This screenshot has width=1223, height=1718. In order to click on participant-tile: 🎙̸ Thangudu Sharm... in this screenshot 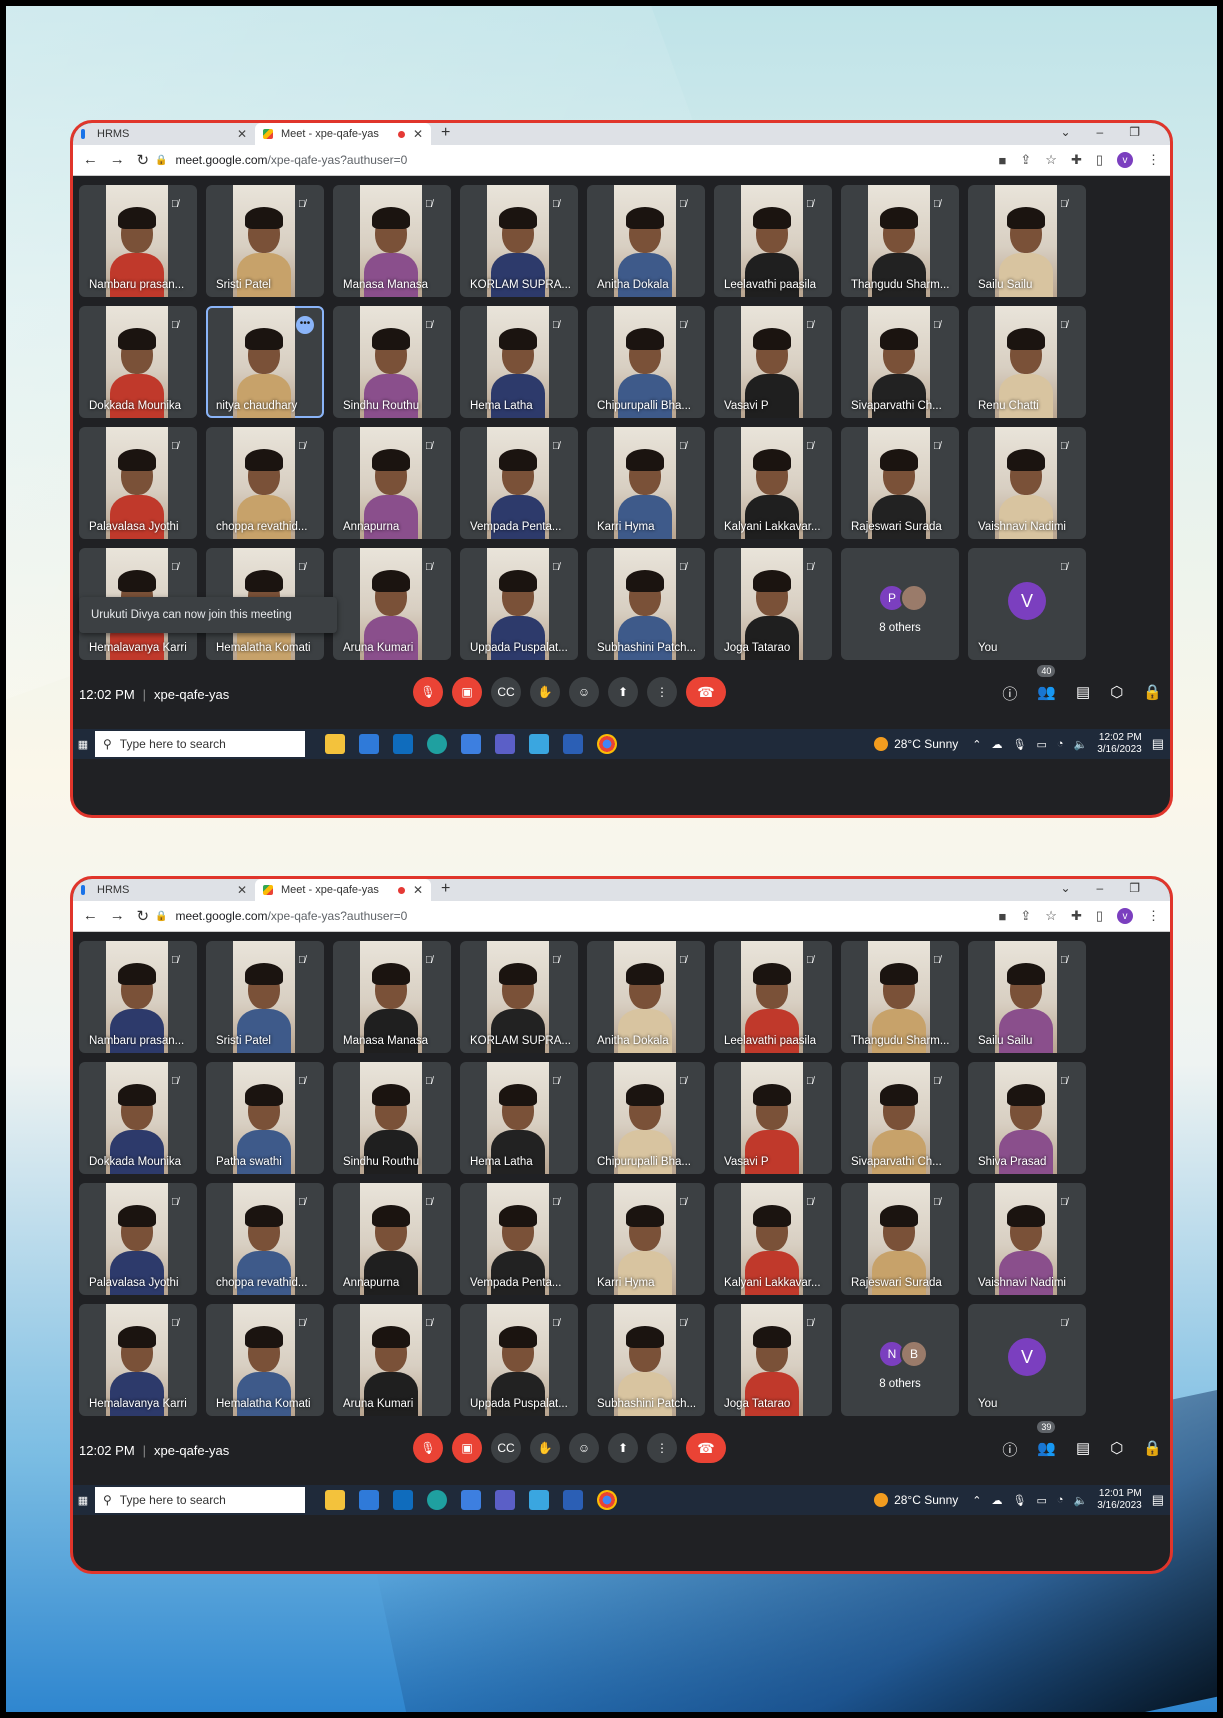, I will do `click(900, 997)`.